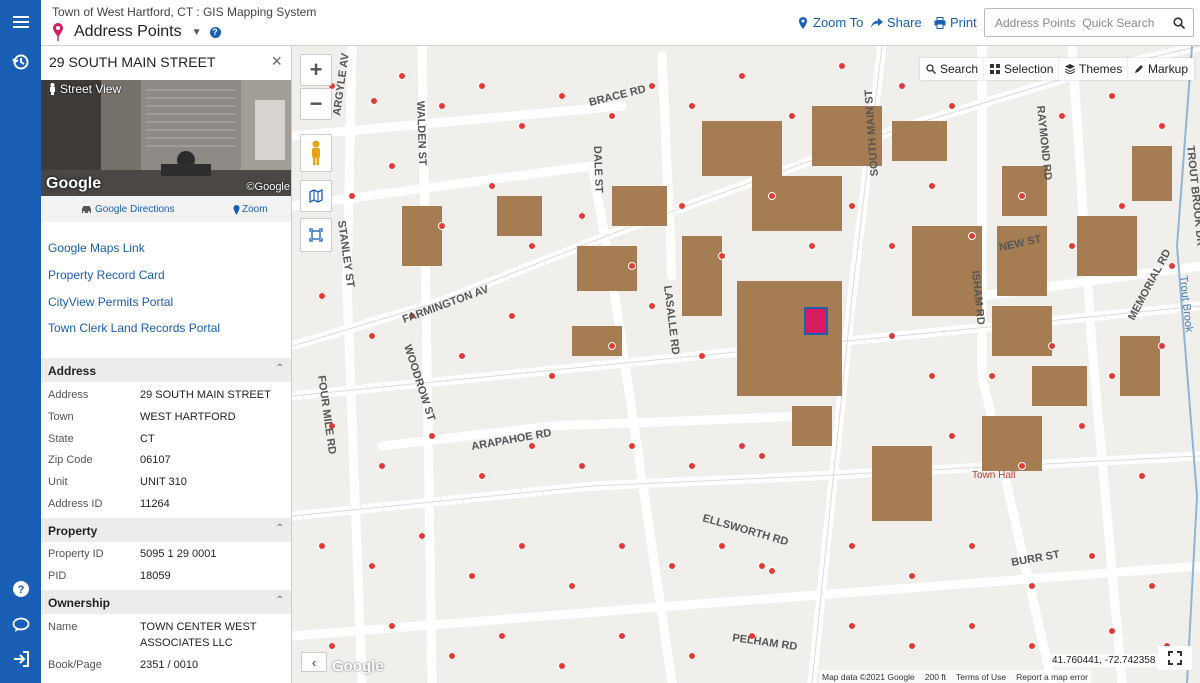 Image resolution: width=1200 pixels, height=683 pixels. What do you see at coordinates (276, 61) in the screenshot?
I see `close-icon: ×` at bounding box center [276, 61].